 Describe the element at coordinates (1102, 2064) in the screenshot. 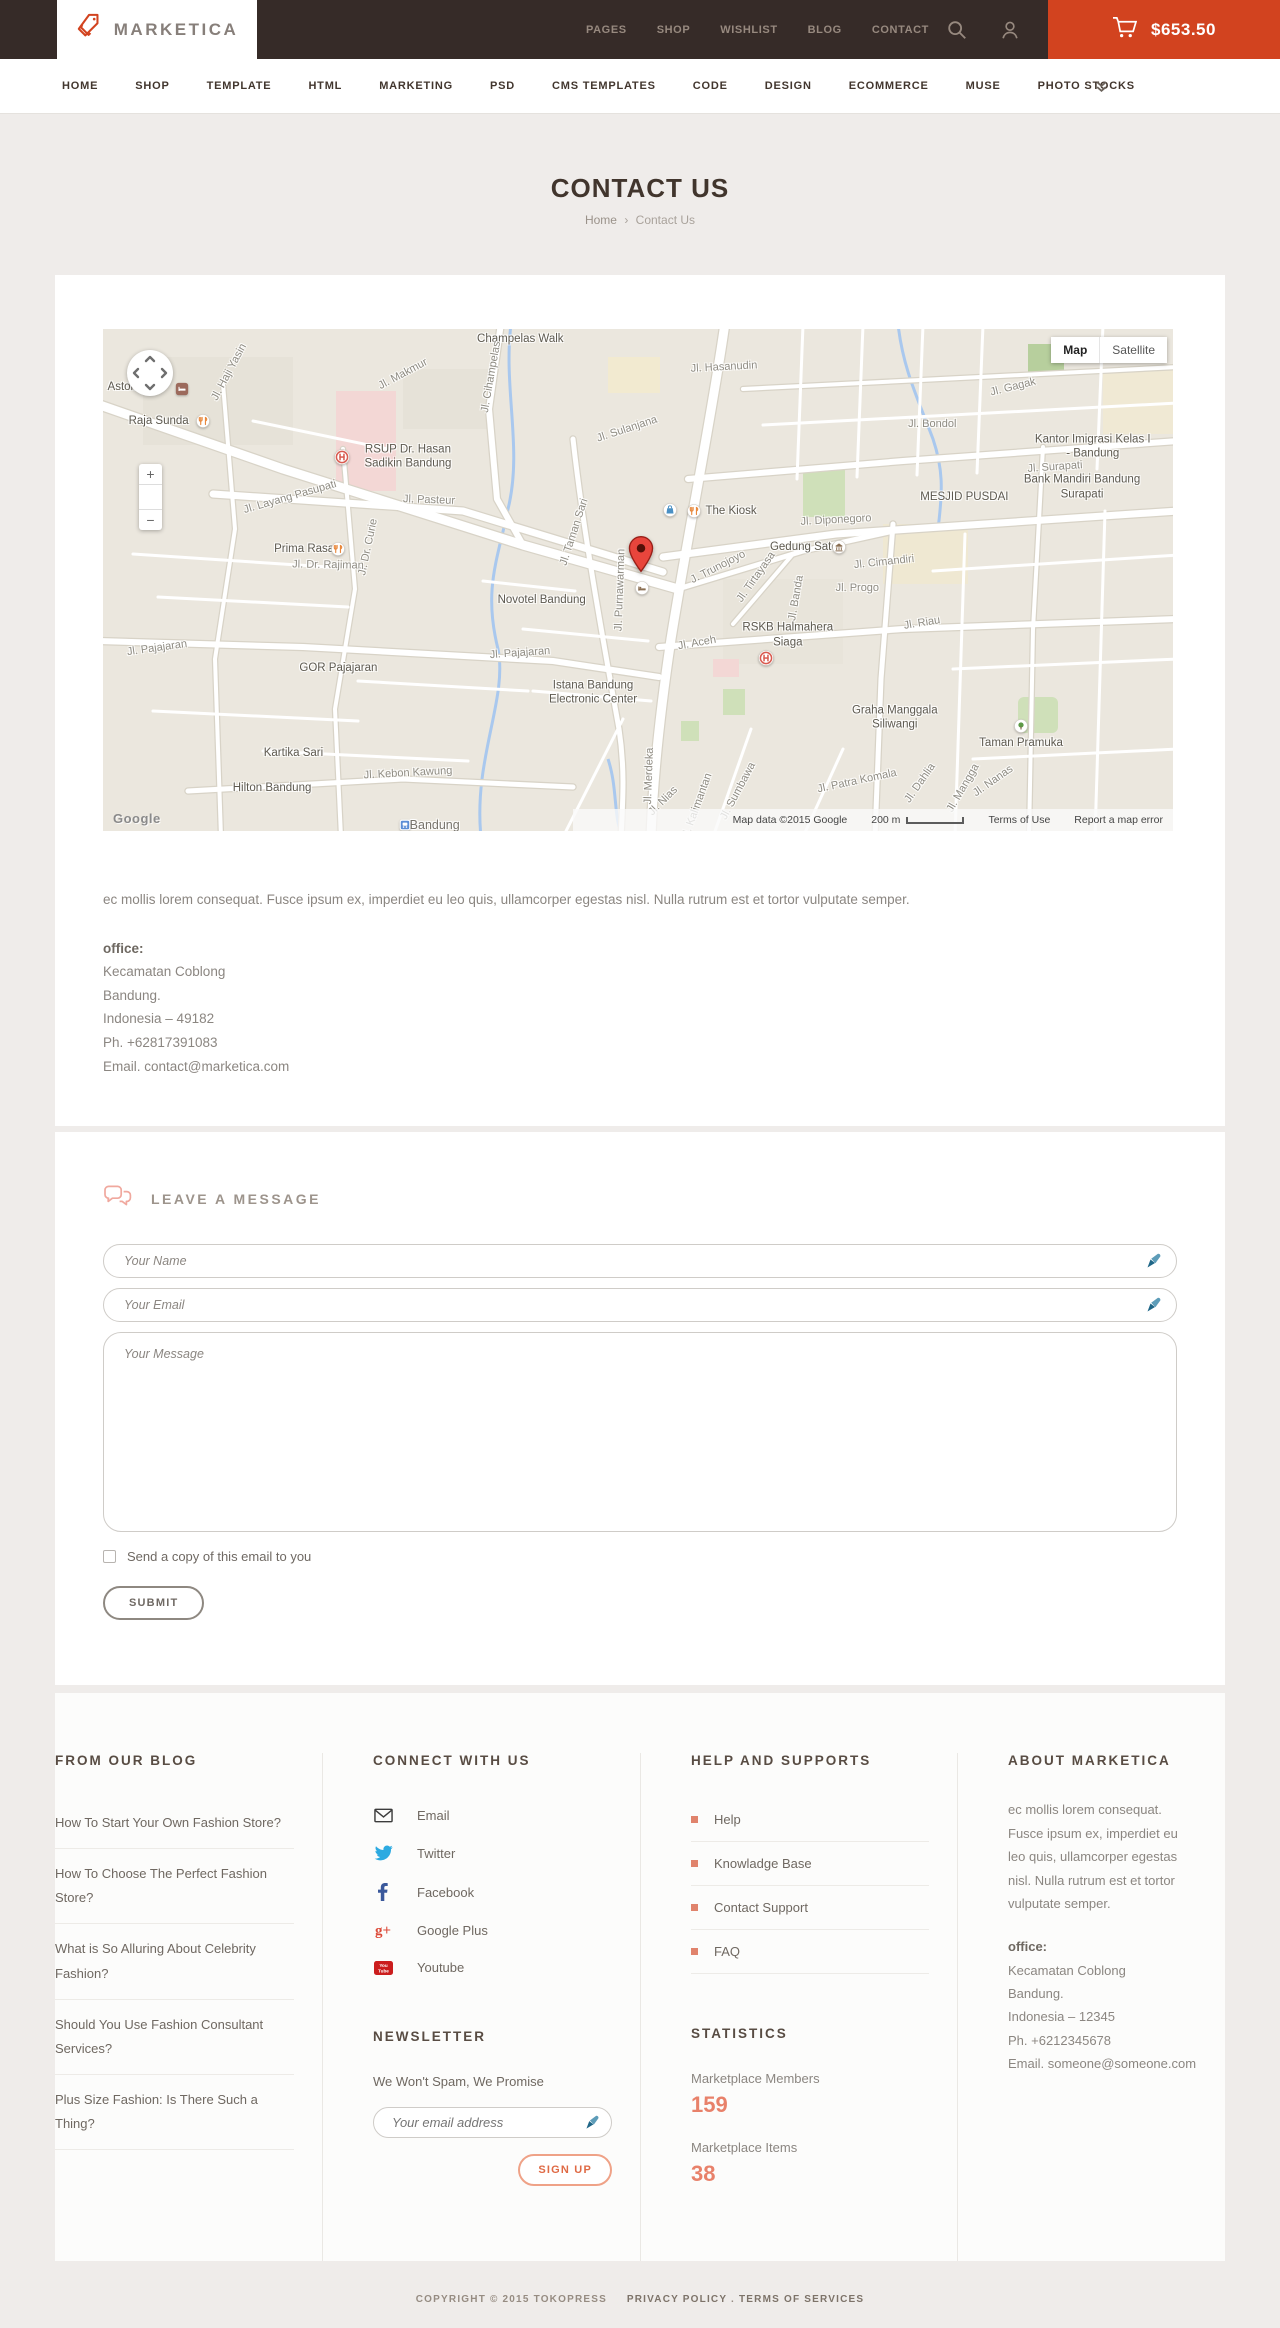

I see `about-office-line: Email. someone@someone.com` at that location.